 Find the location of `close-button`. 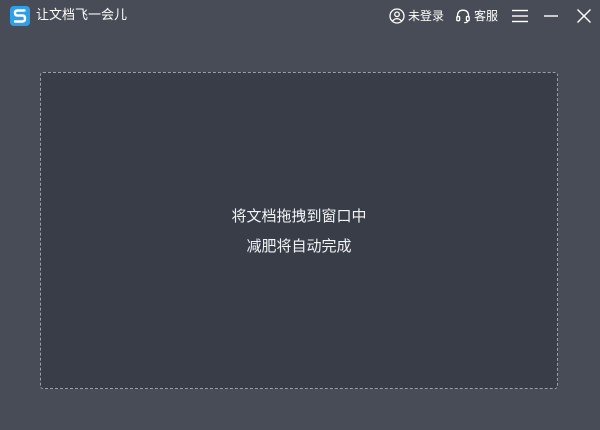

close-button is located at coordinates (584, 16).